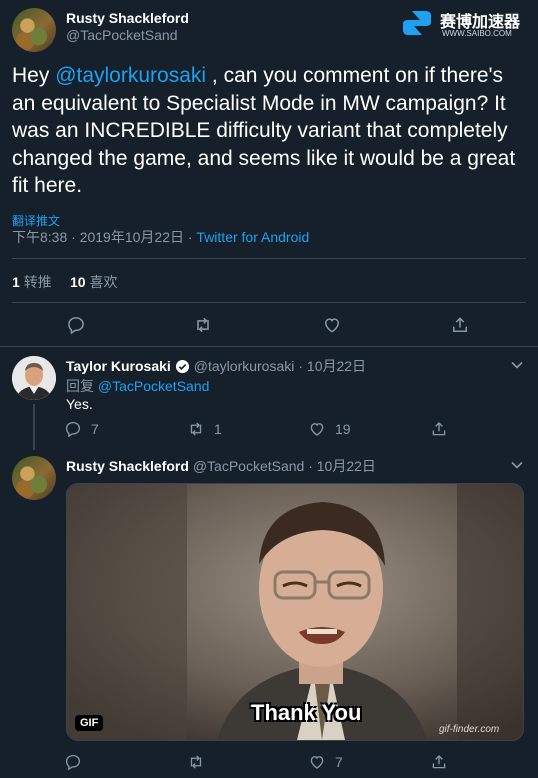  Describe the element at coordinates (154, 386) in the screenshot. I see `replying-to-handle: @TacPocketSand` at that location.